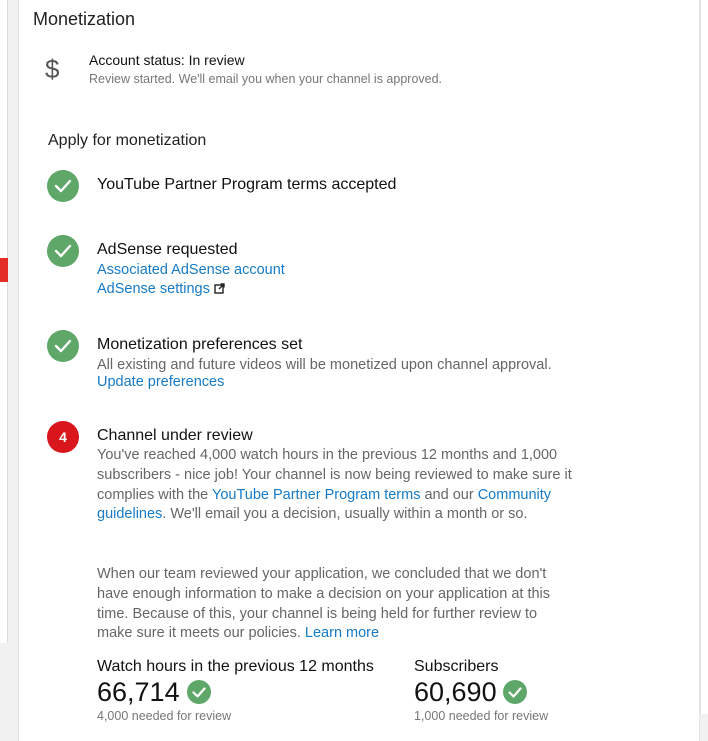  I want to click on page-title: Monetization, so click(84, 19).